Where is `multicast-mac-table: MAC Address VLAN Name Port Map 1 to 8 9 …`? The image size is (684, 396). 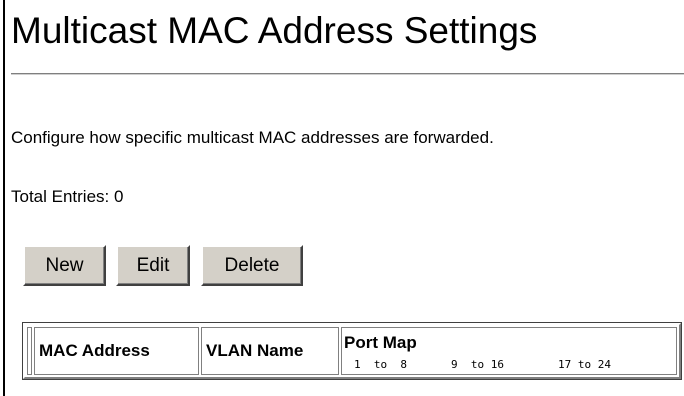
multicast-mac-table: MAC Address VLAN Name Port Map 1 to 8 9 … is located at coordinates (352, 351).